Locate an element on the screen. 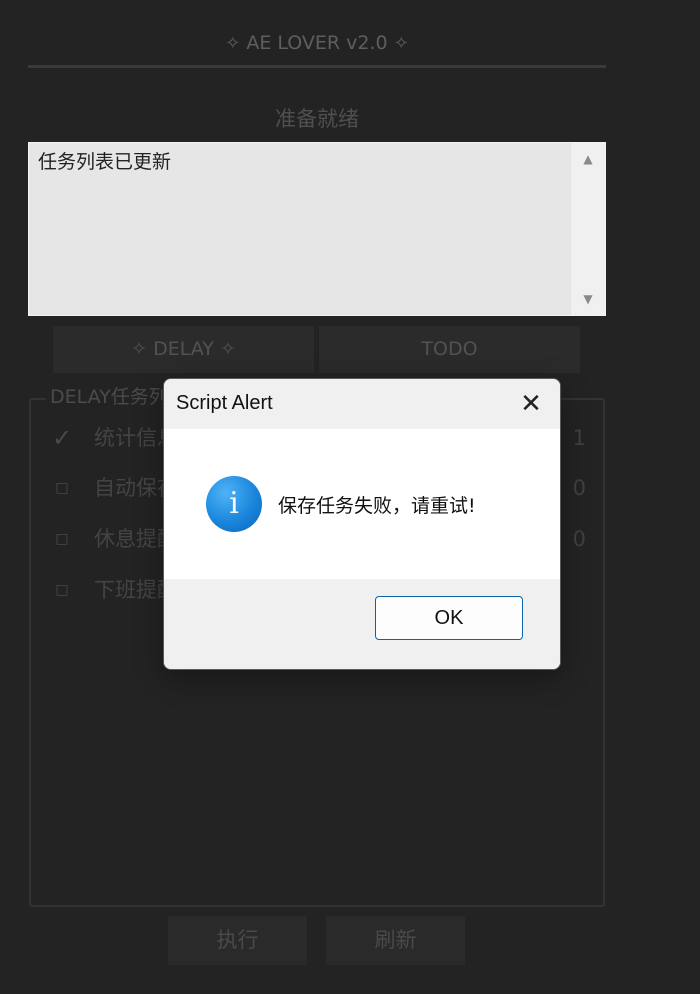 The width and height of the screenshot is (700, 994). log-text: 任务列表已更新 is located at coordinates (105, 162).